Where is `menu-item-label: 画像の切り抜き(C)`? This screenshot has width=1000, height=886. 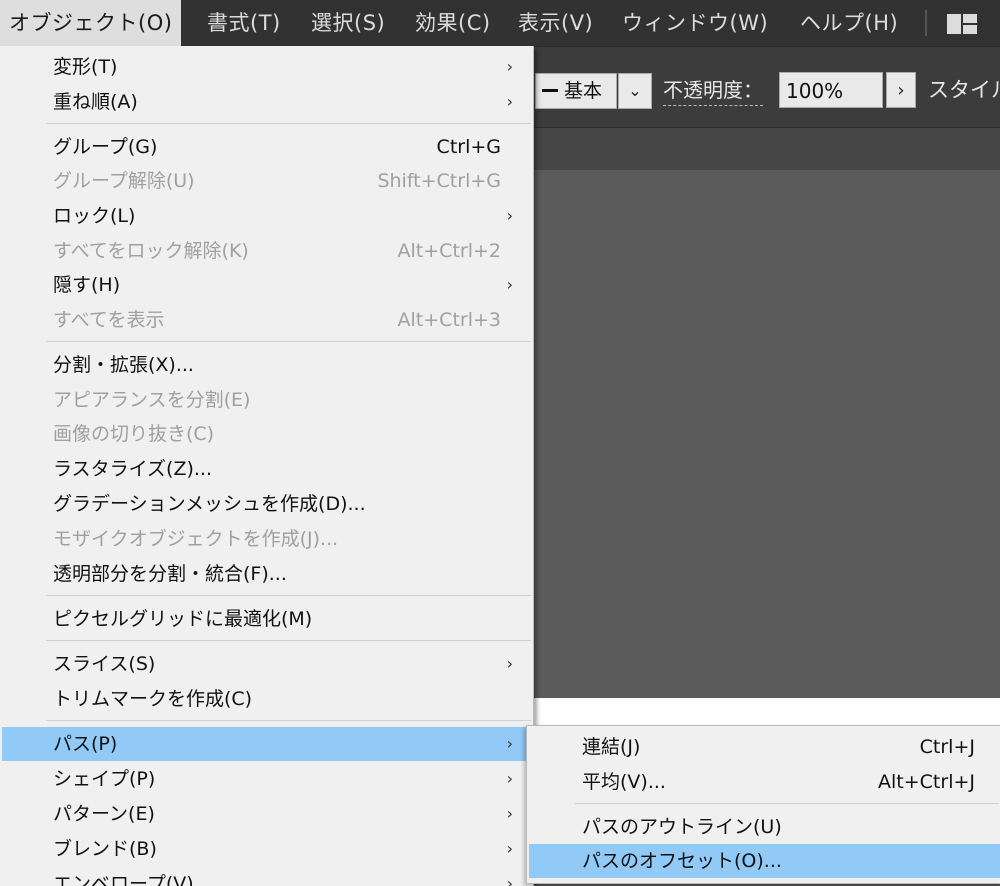 menu-item-label: 画像の切り抜き(C) is located at coordinates (134, 434).